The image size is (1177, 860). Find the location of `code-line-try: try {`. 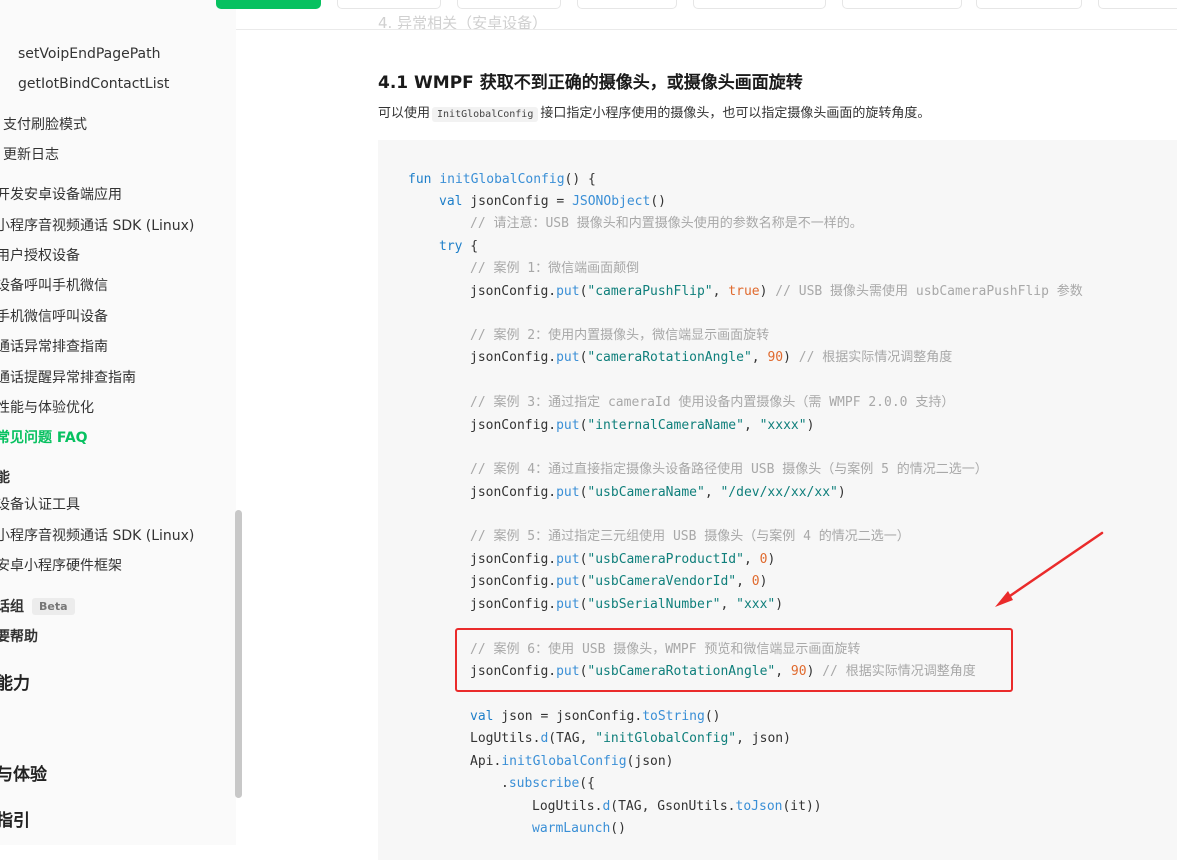

code-line-try: try { is located at coordinates (458, 247).